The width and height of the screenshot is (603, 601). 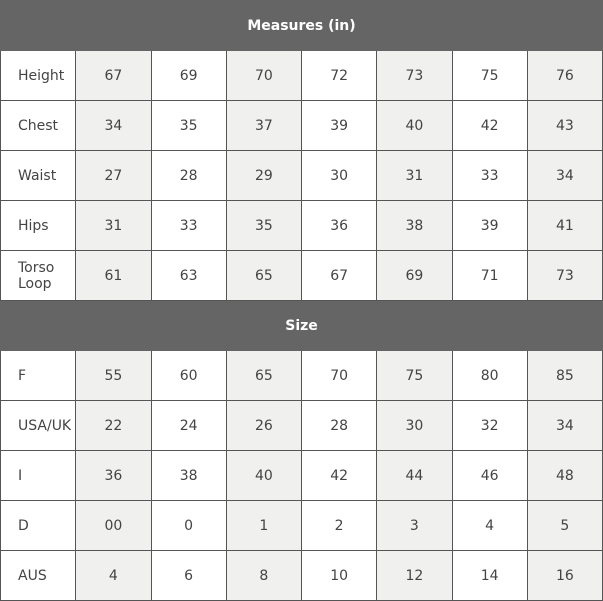 What do you see at coordinates (564, 525) in the screenshot?
I see `table-cell: 5` at bounding box center [564, 525].